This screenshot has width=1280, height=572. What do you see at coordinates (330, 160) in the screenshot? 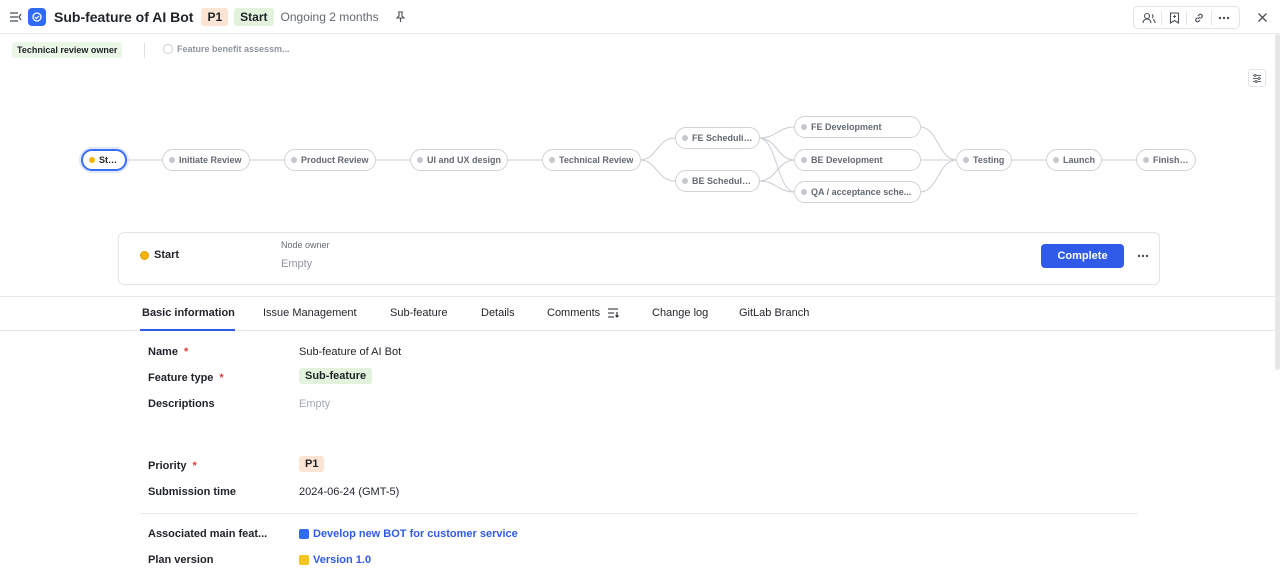
I see `flow-node-product-review: Product Review` at bounding box center [330, 160].